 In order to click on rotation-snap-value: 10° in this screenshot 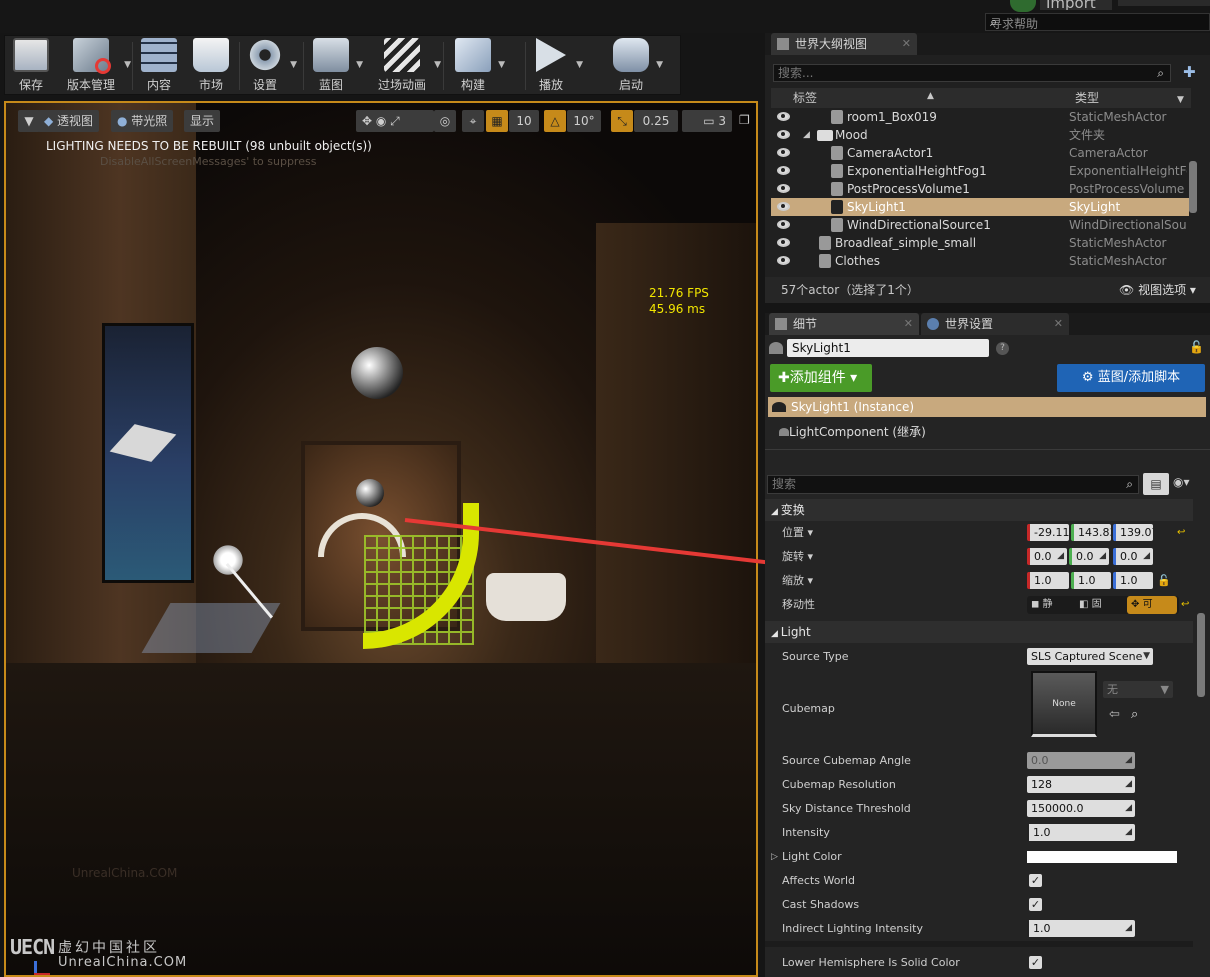, I will do `click(584, 121)`.